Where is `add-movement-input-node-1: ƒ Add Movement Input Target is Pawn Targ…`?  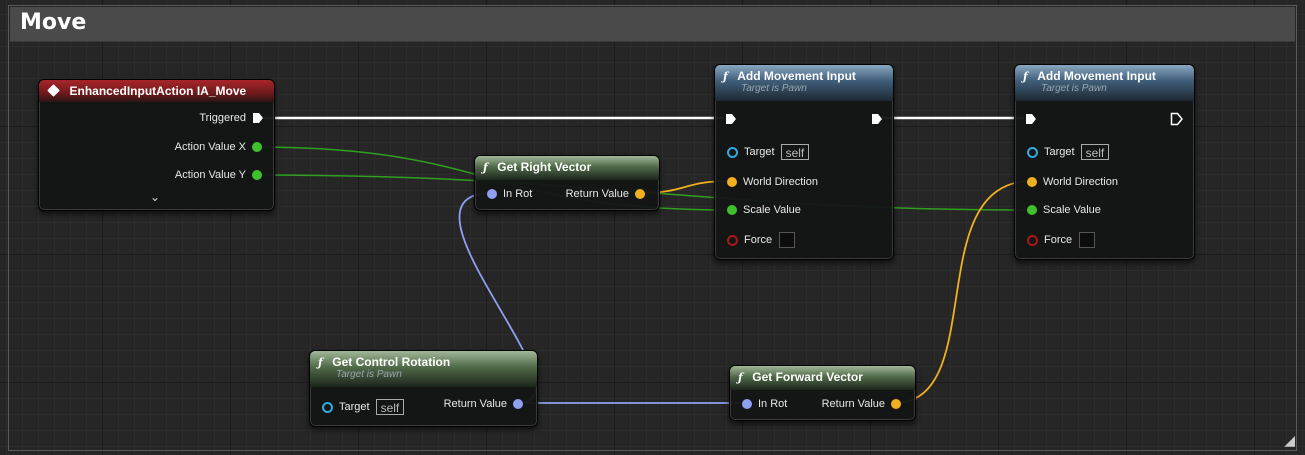
add-movement-input-node-1: ƒ Add Movement Input Target is Pawn Targ… is located at coordinates (804, 162).